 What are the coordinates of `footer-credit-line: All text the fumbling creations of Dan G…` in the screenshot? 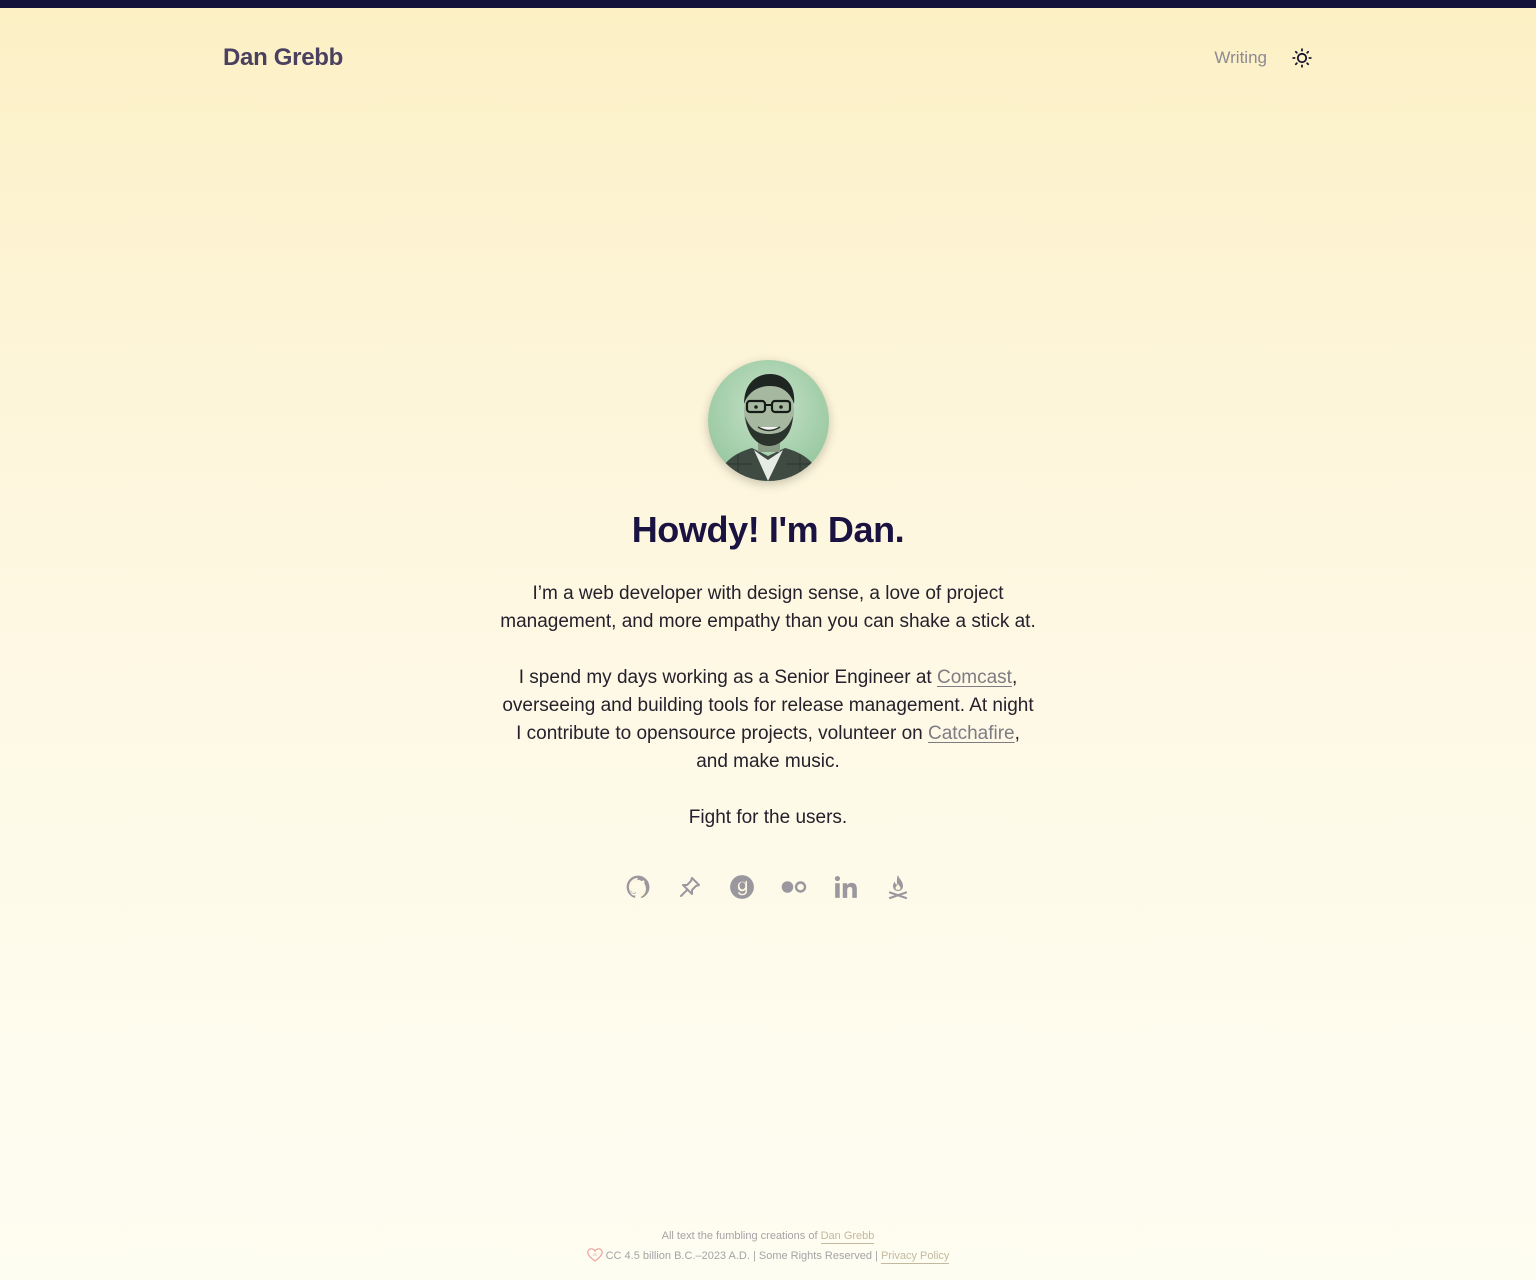 It's located at (768, 1236).